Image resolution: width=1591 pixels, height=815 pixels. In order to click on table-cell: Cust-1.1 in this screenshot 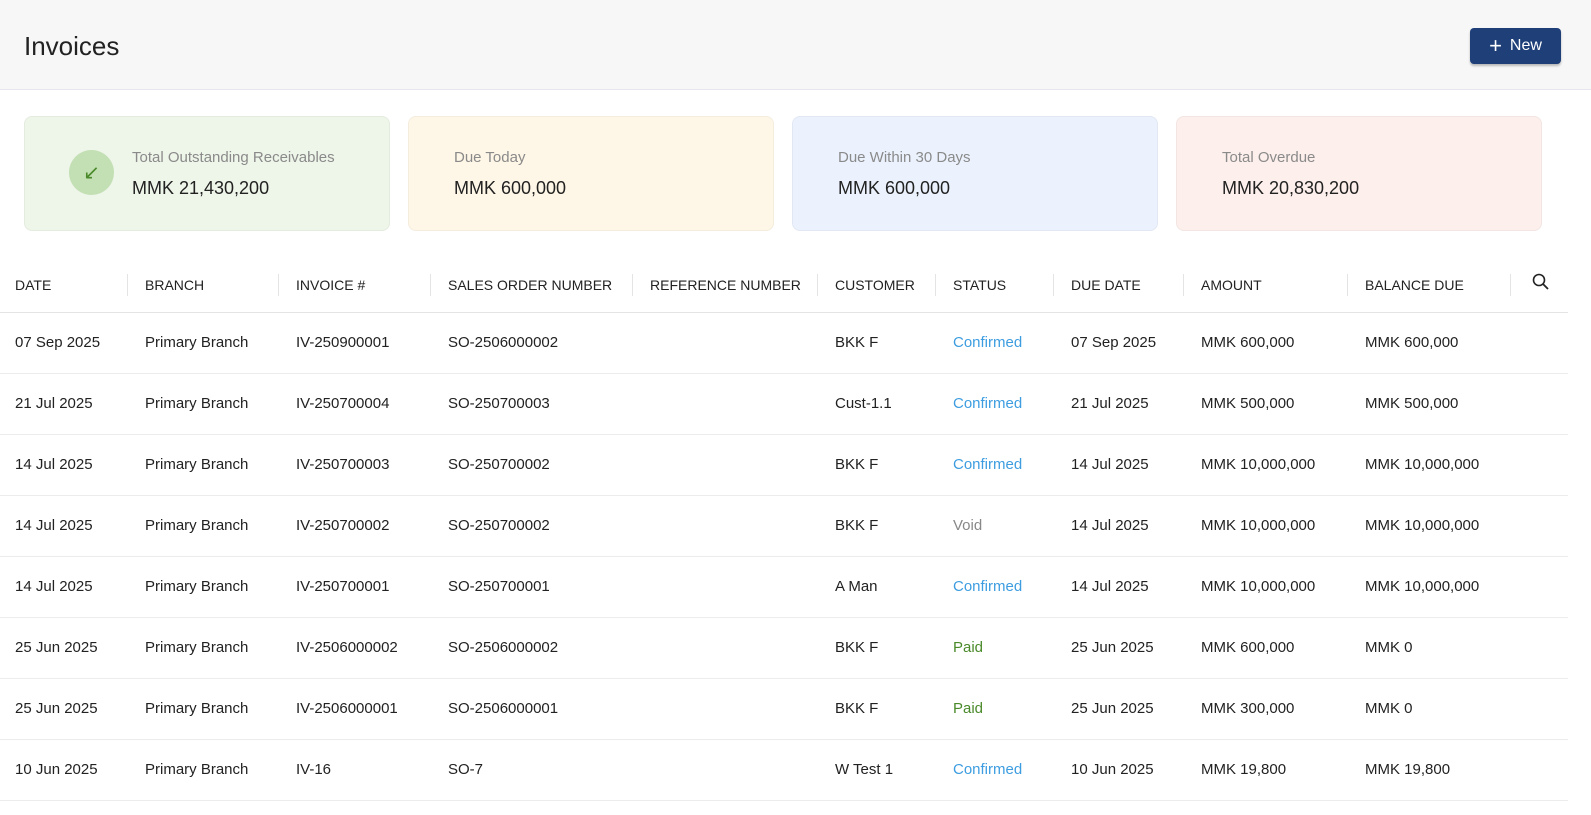, I will do `click(879, 404)`.